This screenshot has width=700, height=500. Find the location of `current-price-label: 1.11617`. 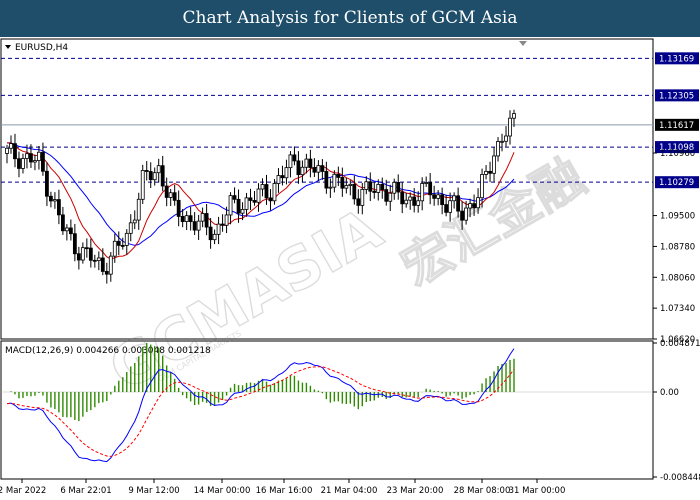

current-price-label: 1.11617 is located at coordinates (676, 126).